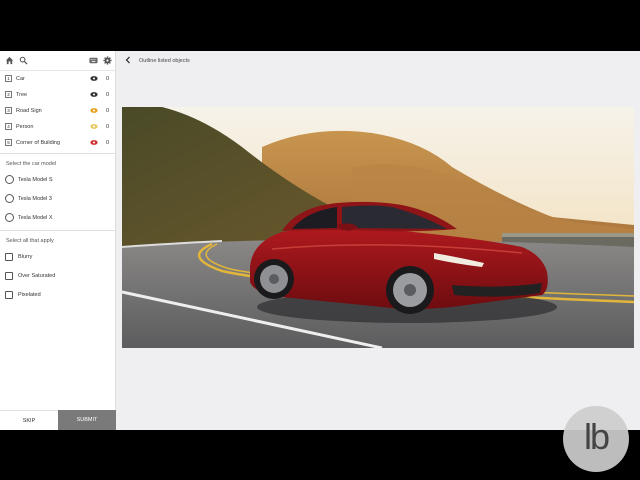  I want to click on gear-icon, so click(107, 61).